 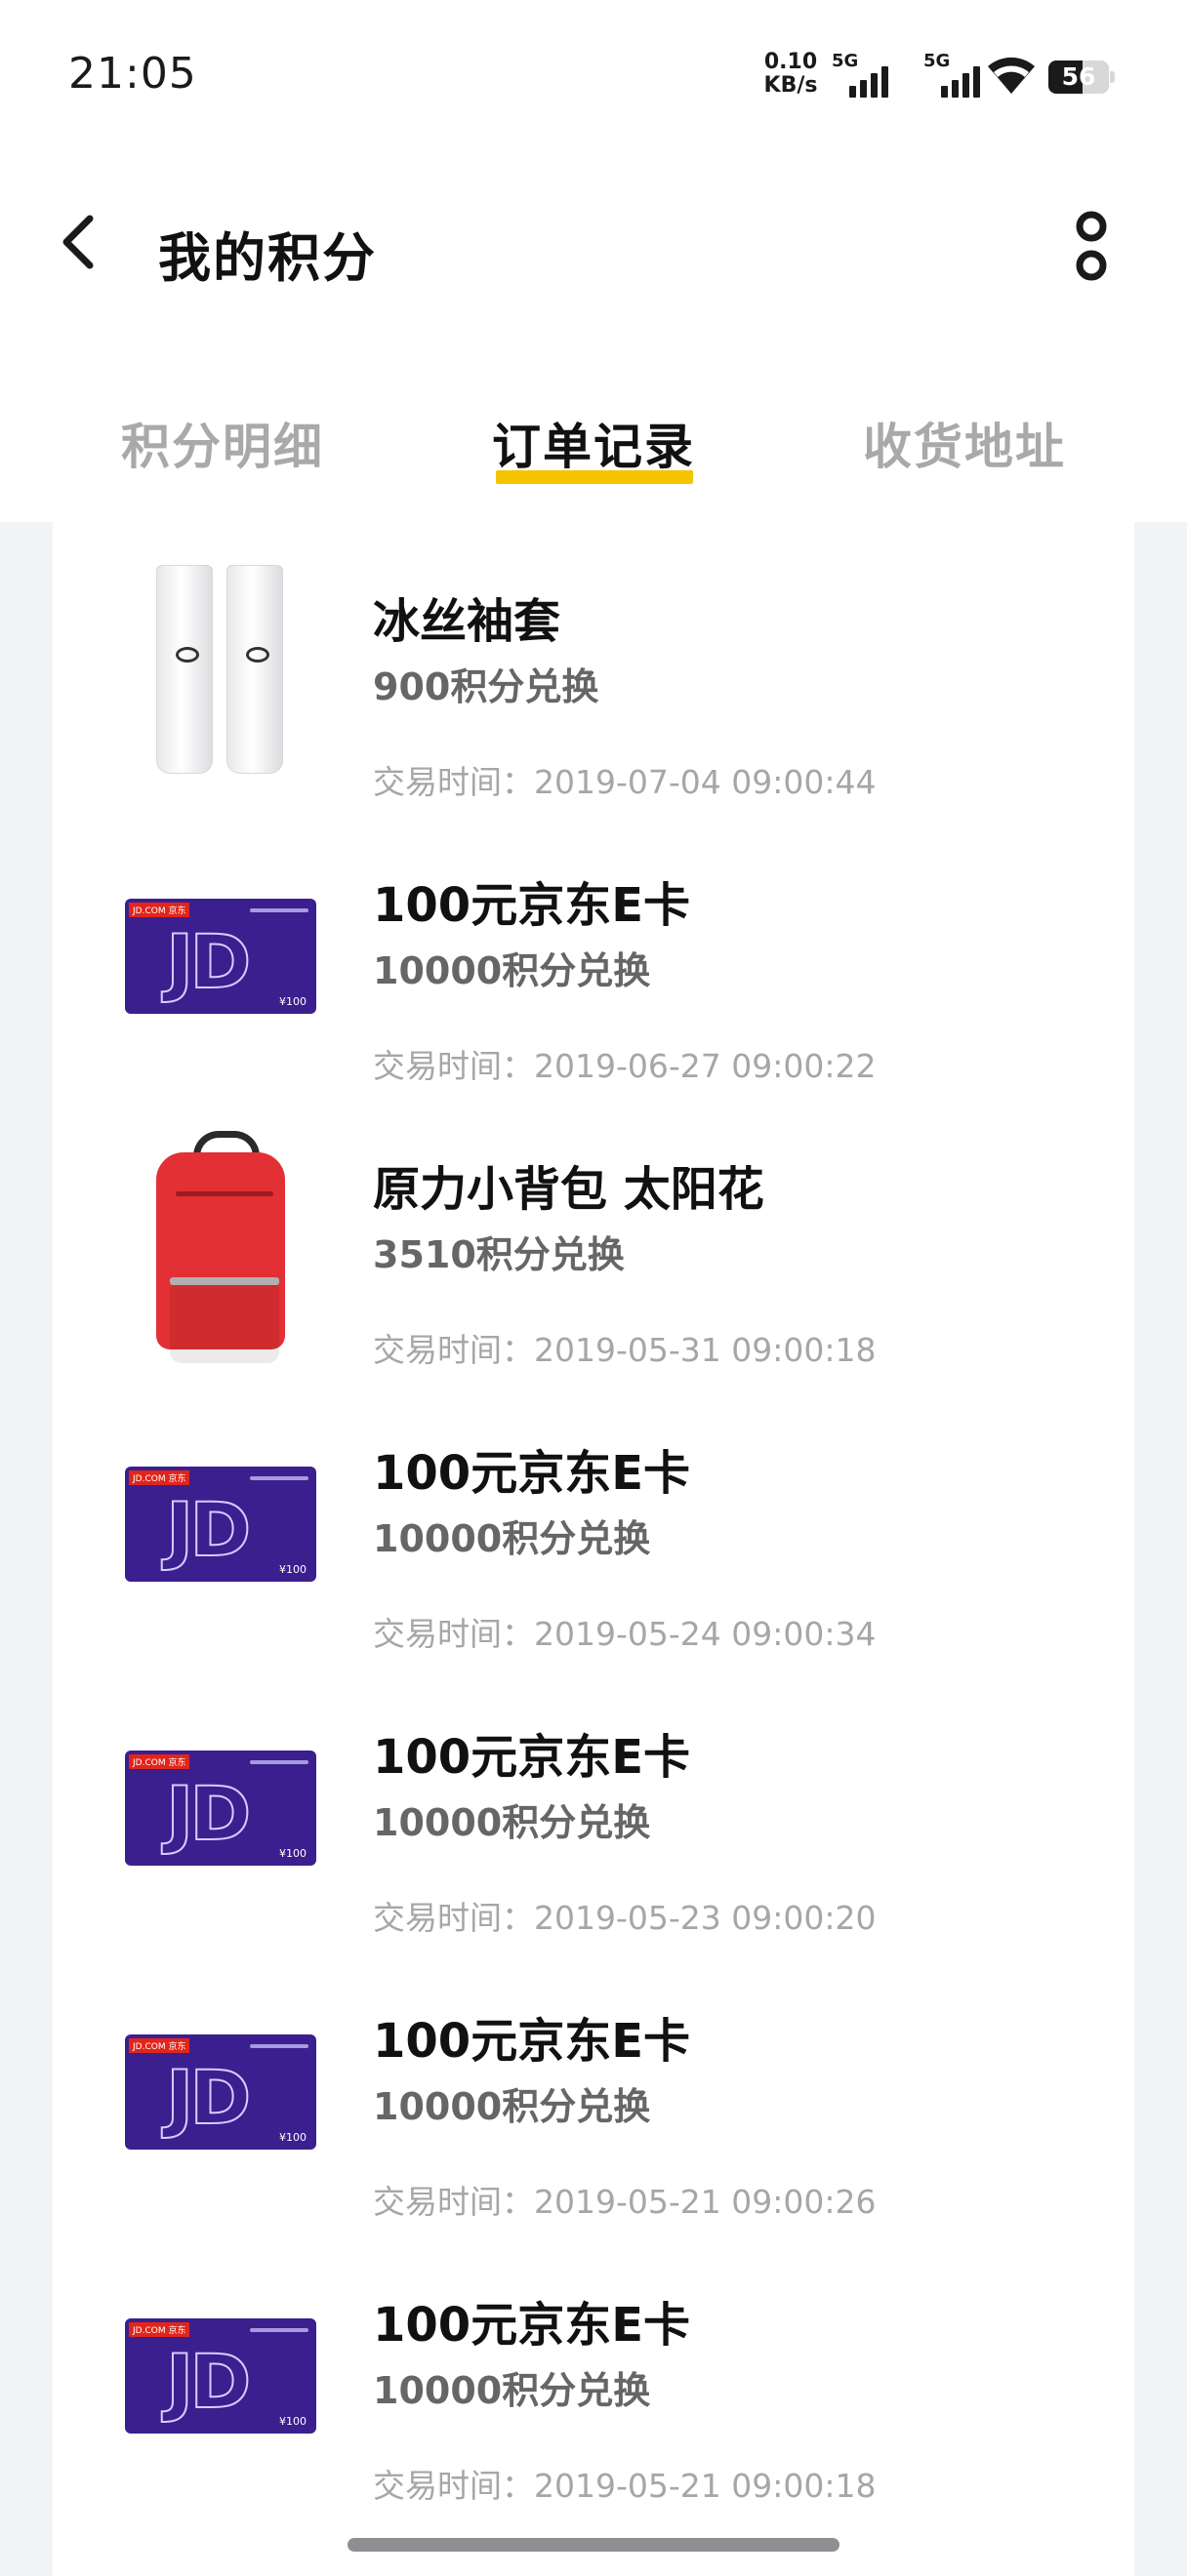 What do you see at coordinates (790, 62) in the screenshot?
I see `network-speed-value: 0.10` at bounding box center [790, 62].